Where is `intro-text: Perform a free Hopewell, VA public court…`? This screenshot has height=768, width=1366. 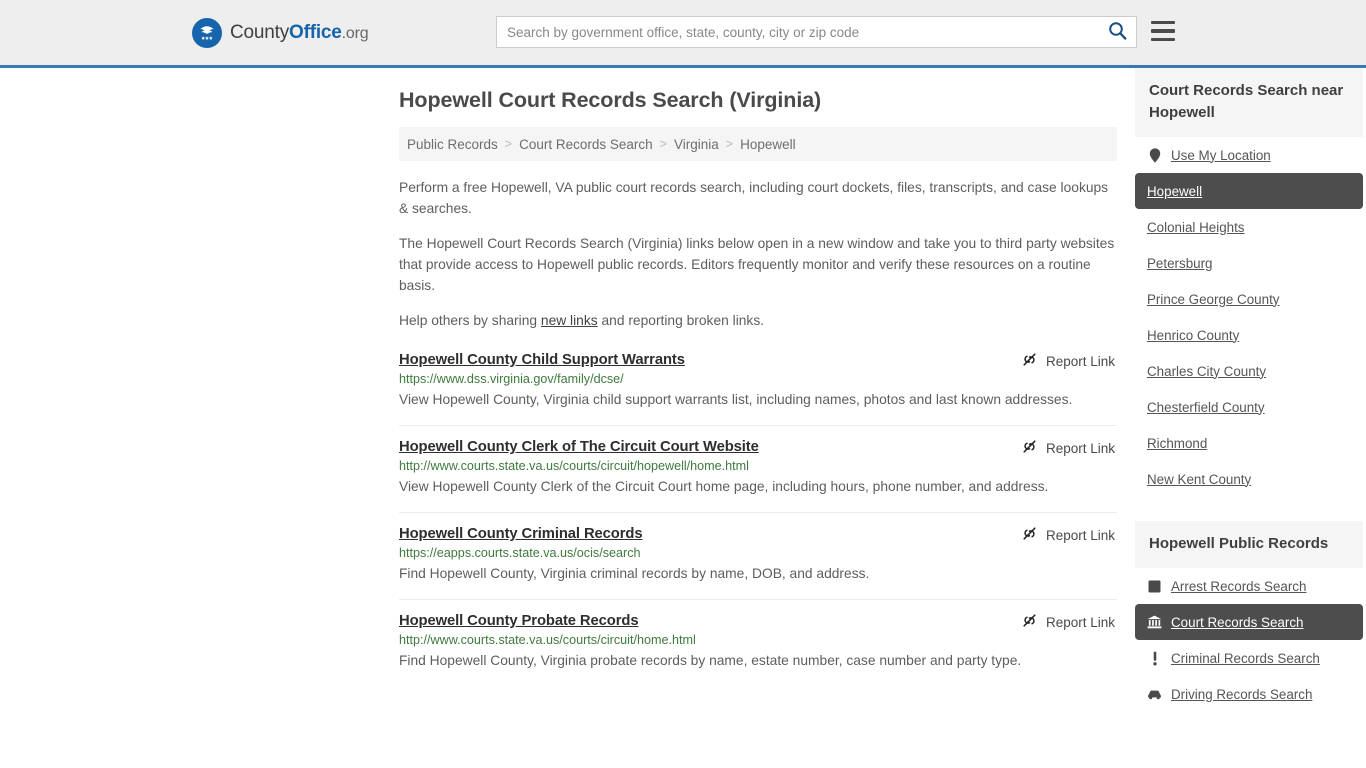
intro-text: Perform a free Hopewell, VA public court… is located at coordinates (758, 254).